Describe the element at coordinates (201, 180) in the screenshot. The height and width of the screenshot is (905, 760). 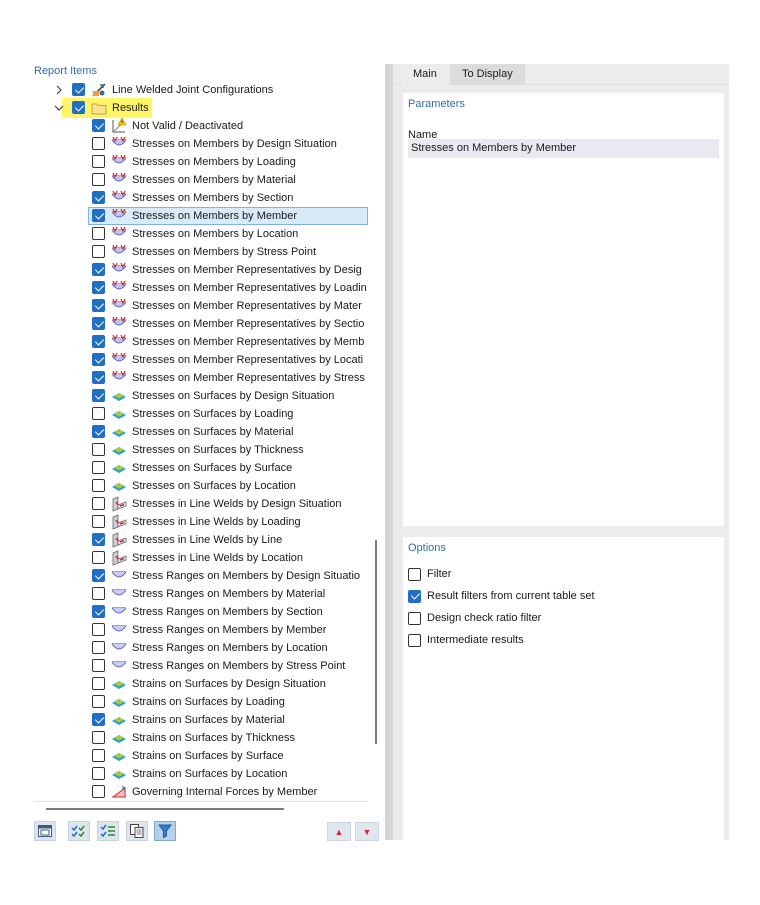
I see `tree-item: Stresses on Members by Material` at that location.